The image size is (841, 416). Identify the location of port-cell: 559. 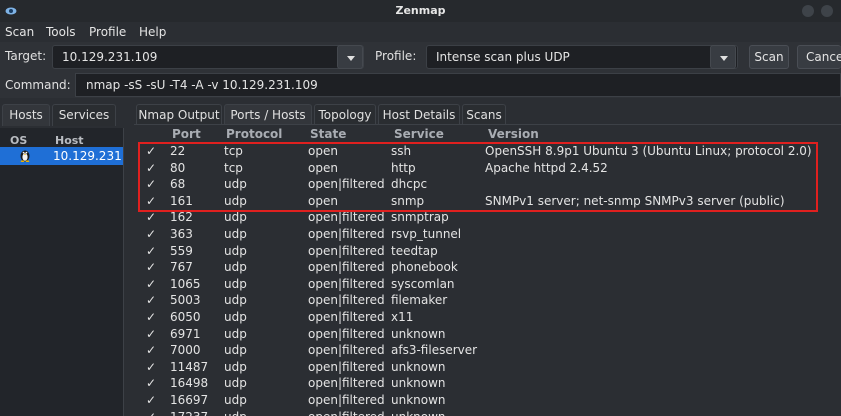
(181, 250).